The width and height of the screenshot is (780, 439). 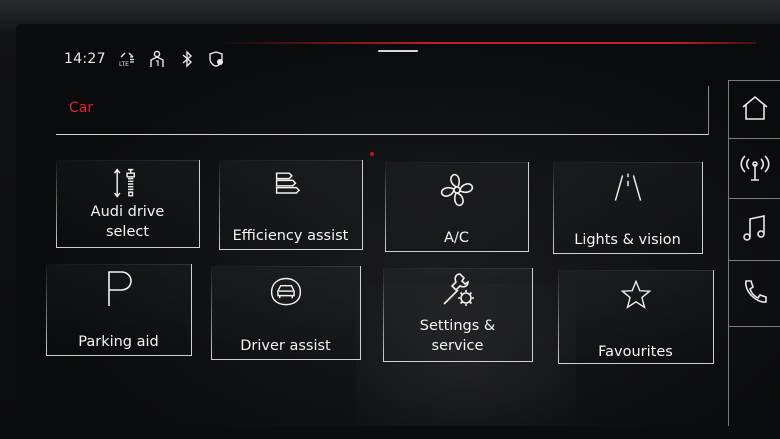 What do you see at coordinates (636, 317) in the screenshot?
I see `tile-favourites: Favourites` at bounding box center [636, 317].